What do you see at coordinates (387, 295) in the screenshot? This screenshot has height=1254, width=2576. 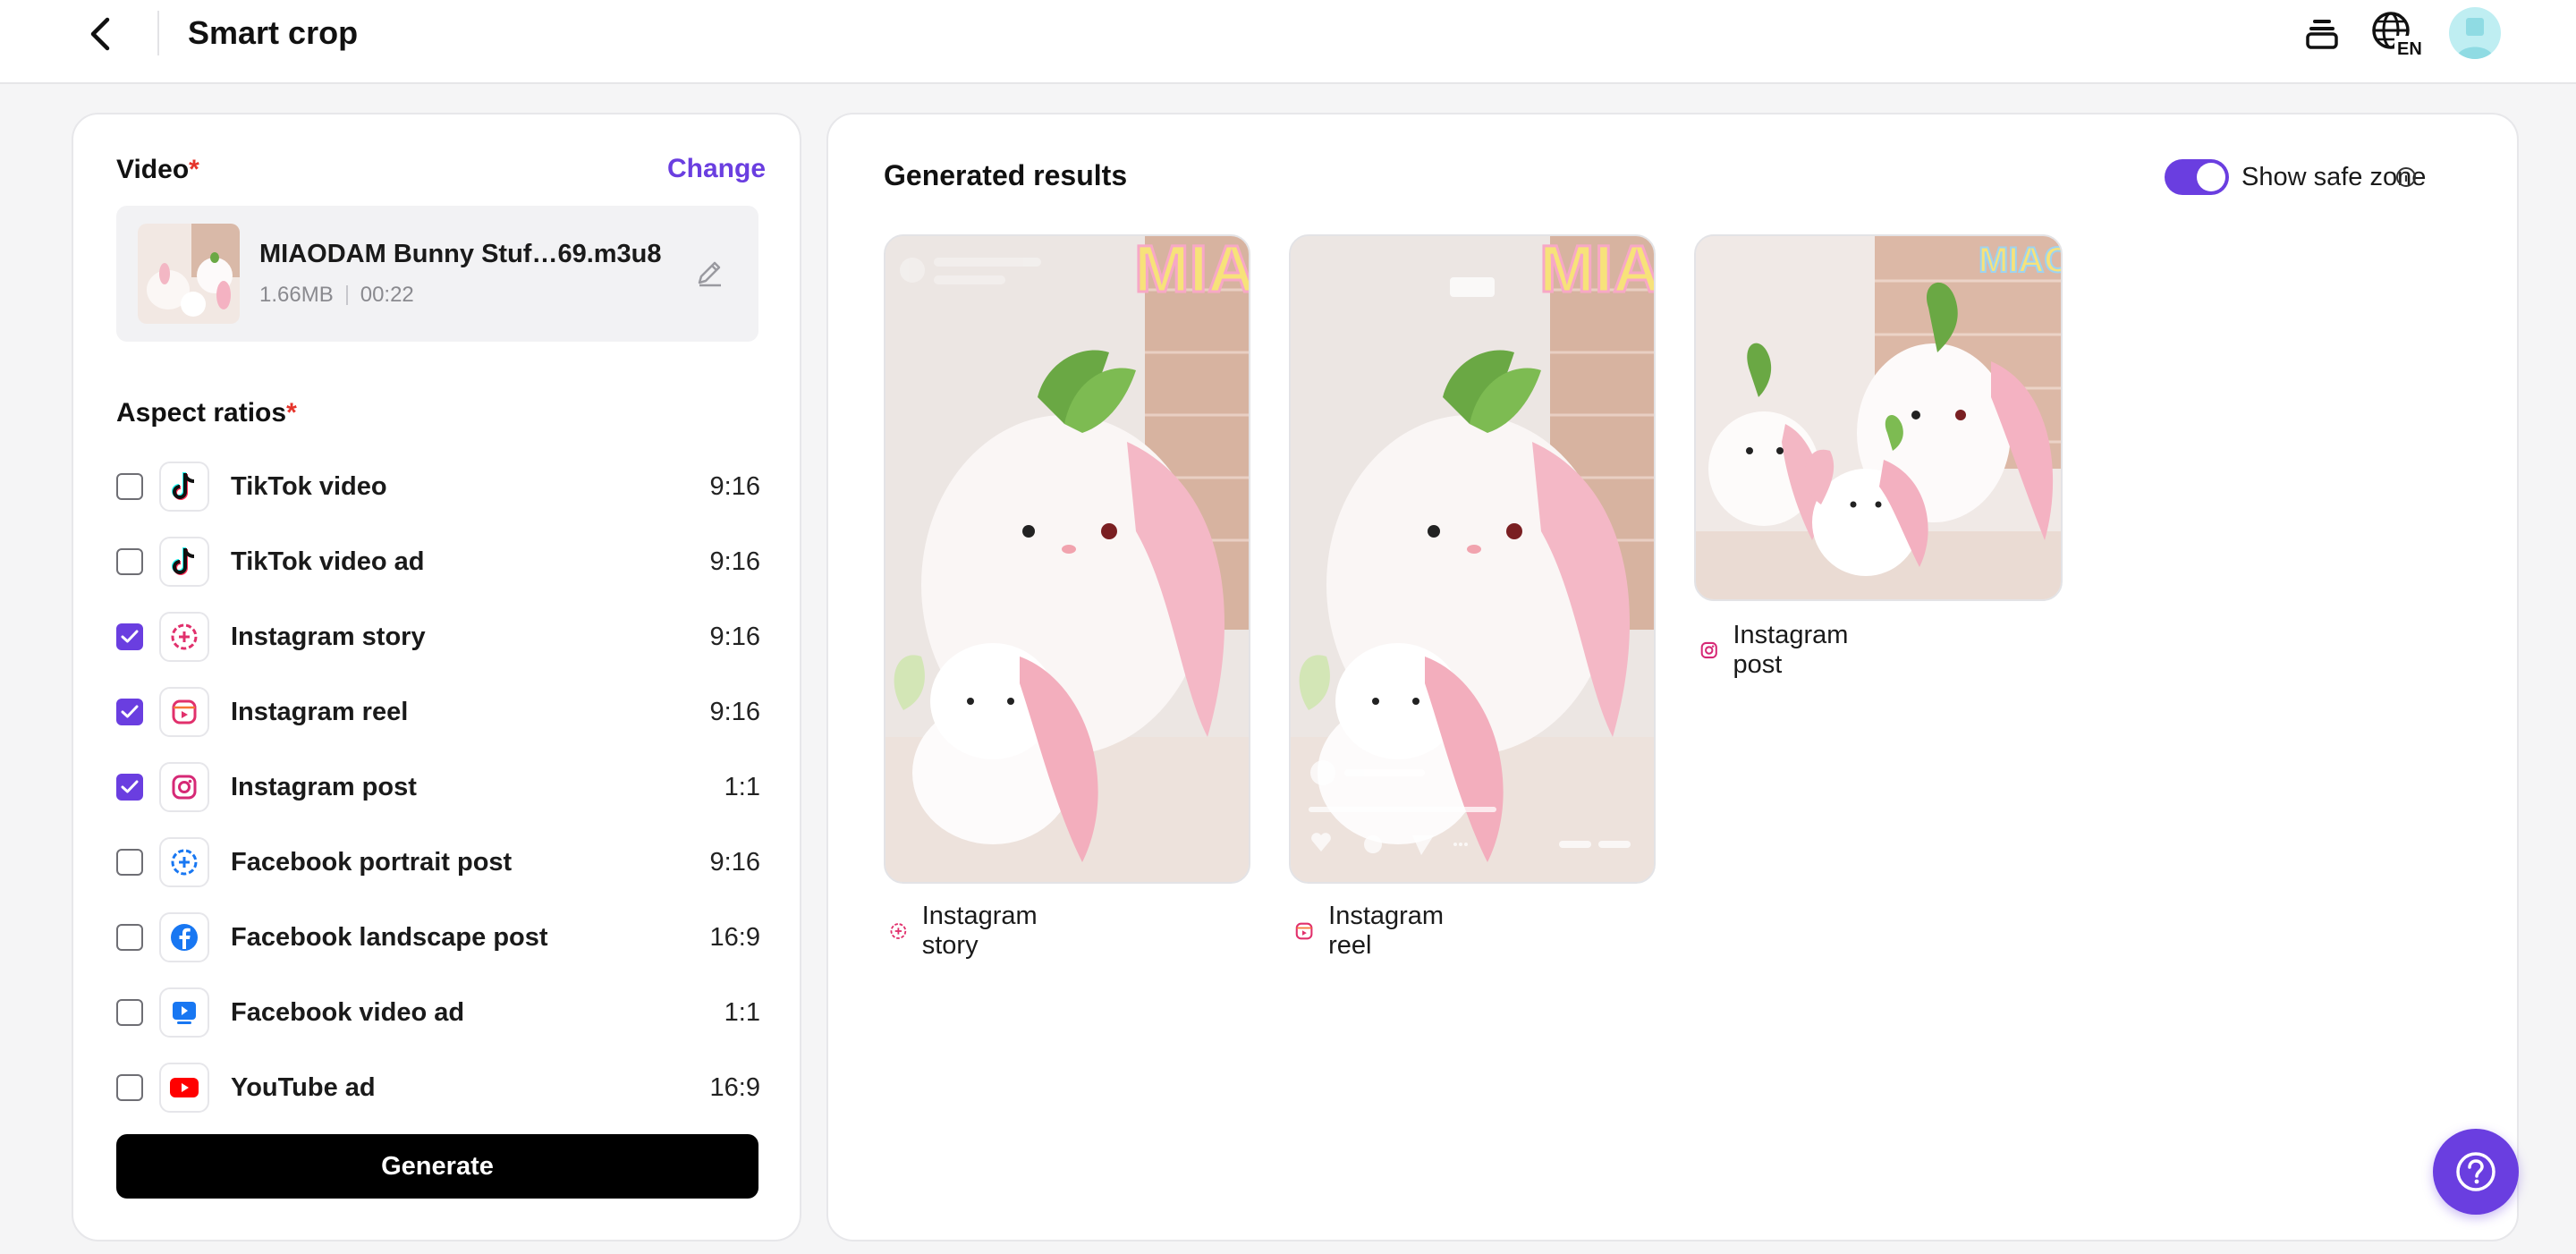 I see `video-duration: 00:22` at bounding box center [387, 295].